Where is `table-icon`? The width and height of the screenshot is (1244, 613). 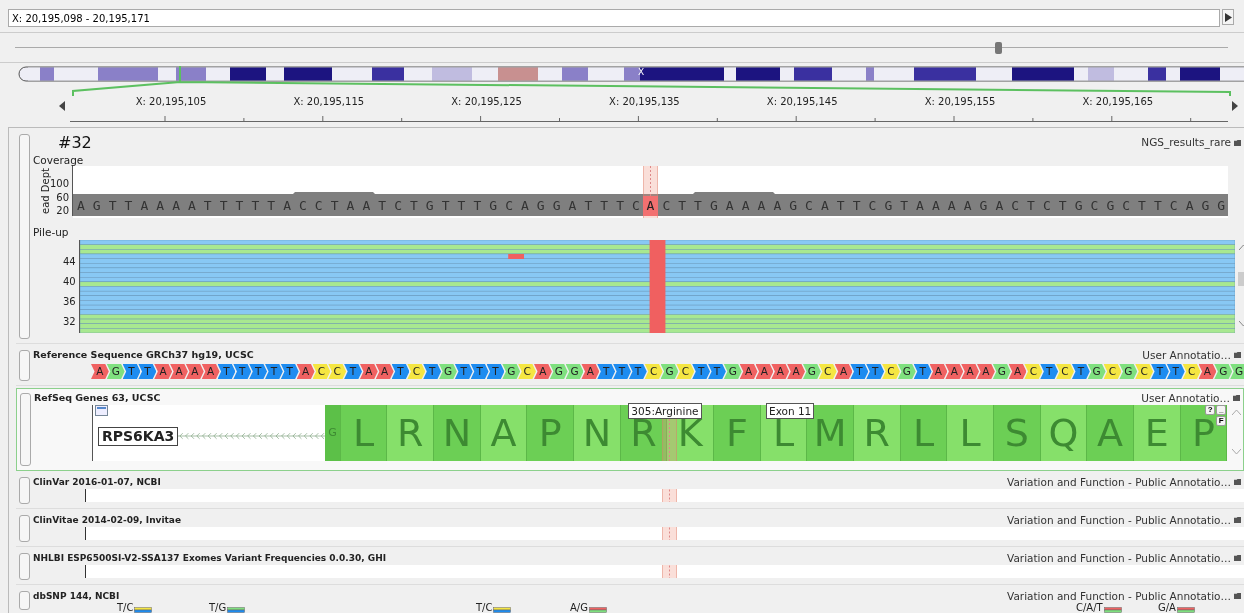 table-icon is located at coordinates (101, 410).